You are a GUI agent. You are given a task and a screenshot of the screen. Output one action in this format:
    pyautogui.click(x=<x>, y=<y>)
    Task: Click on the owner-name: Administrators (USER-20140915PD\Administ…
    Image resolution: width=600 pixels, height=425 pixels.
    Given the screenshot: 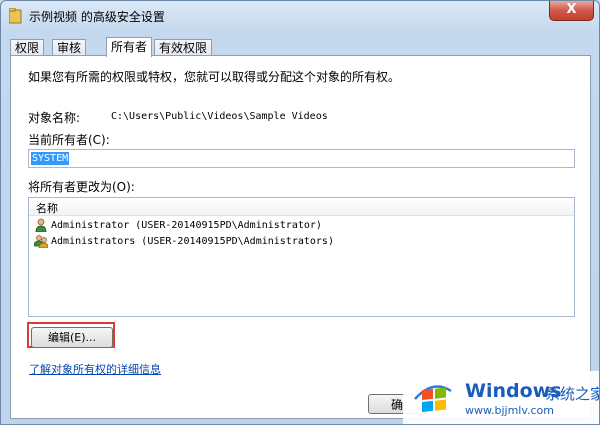 What is the action you would take?
    pyautogui.click(x=192, y=241)
    